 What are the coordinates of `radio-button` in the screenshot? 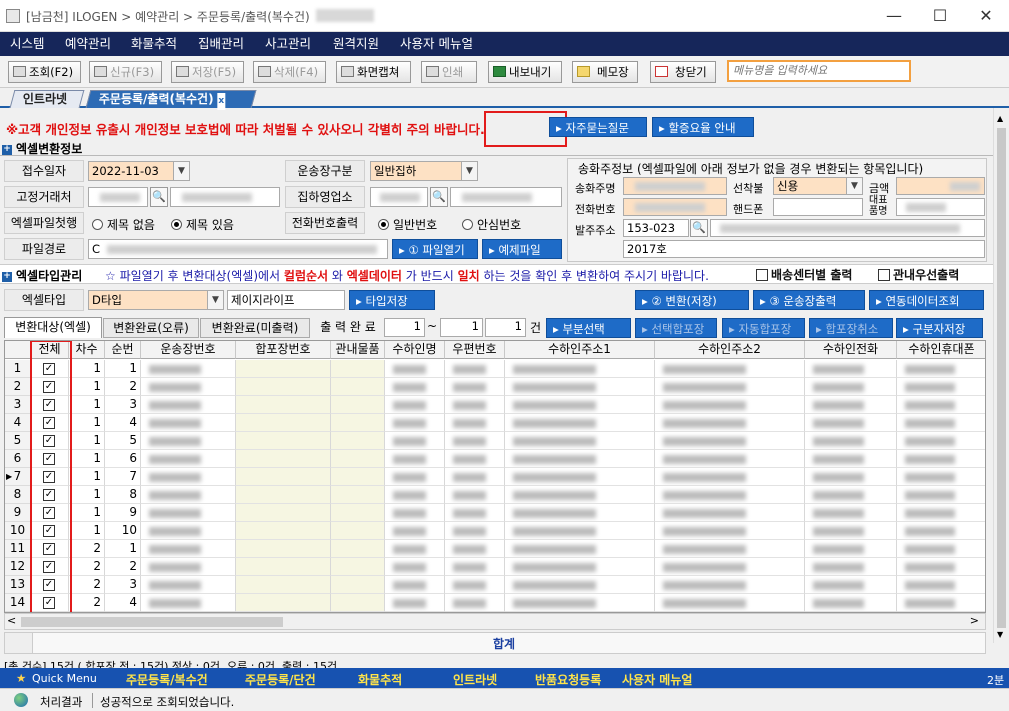 It's located at (467, 224).